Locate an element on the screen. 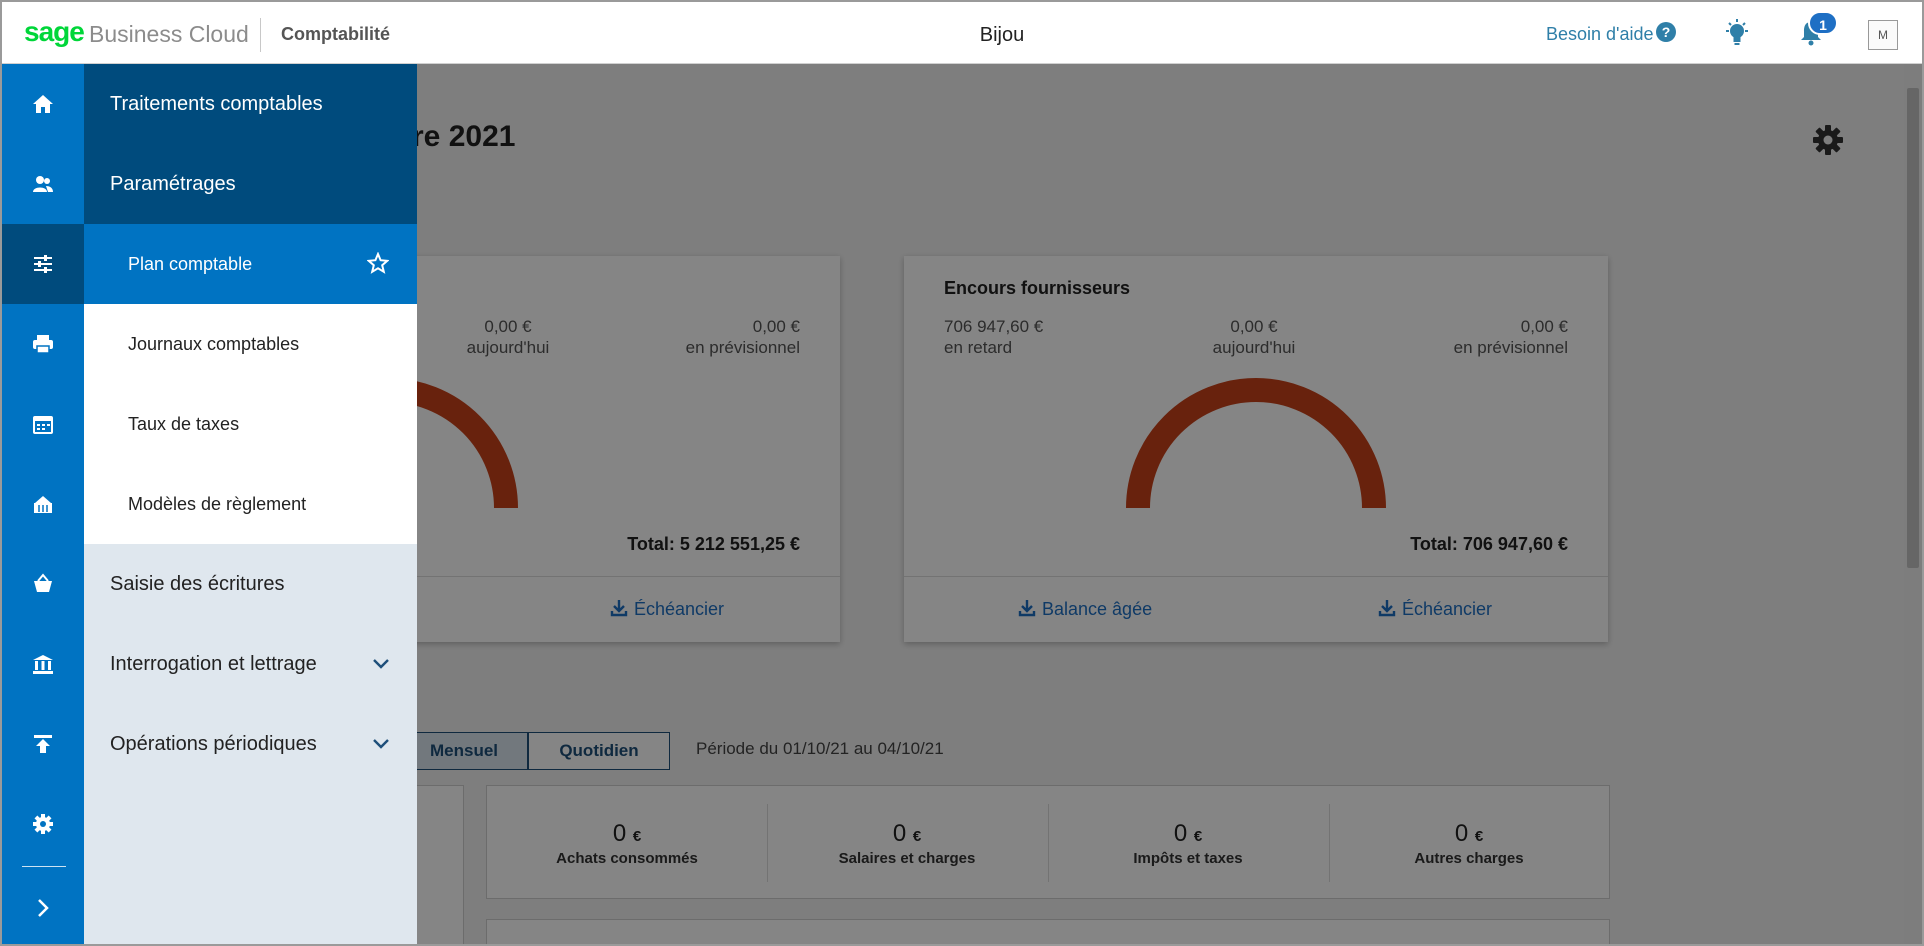 The height and width of the screenshot is (946, 1924). shop-icon is located at coordinates (43, 504).